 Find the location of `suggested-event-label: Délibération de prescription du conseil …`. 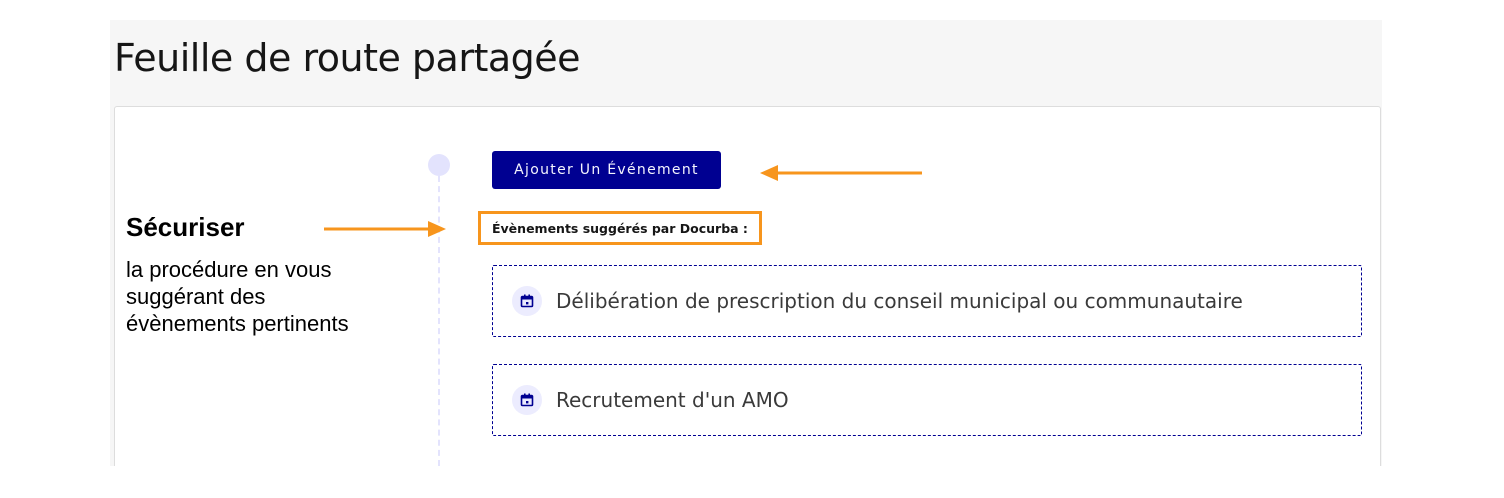

suggested-event-label: Délibération de prescription du conseil … is located at coordinates (899, 301).